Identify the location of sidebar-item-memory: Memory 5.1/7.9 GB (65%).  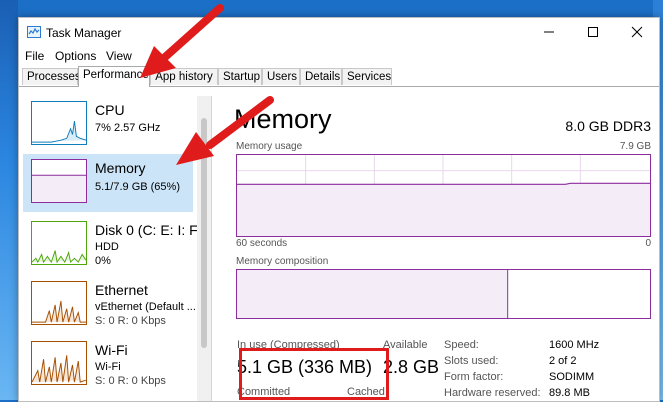
(108, 183).